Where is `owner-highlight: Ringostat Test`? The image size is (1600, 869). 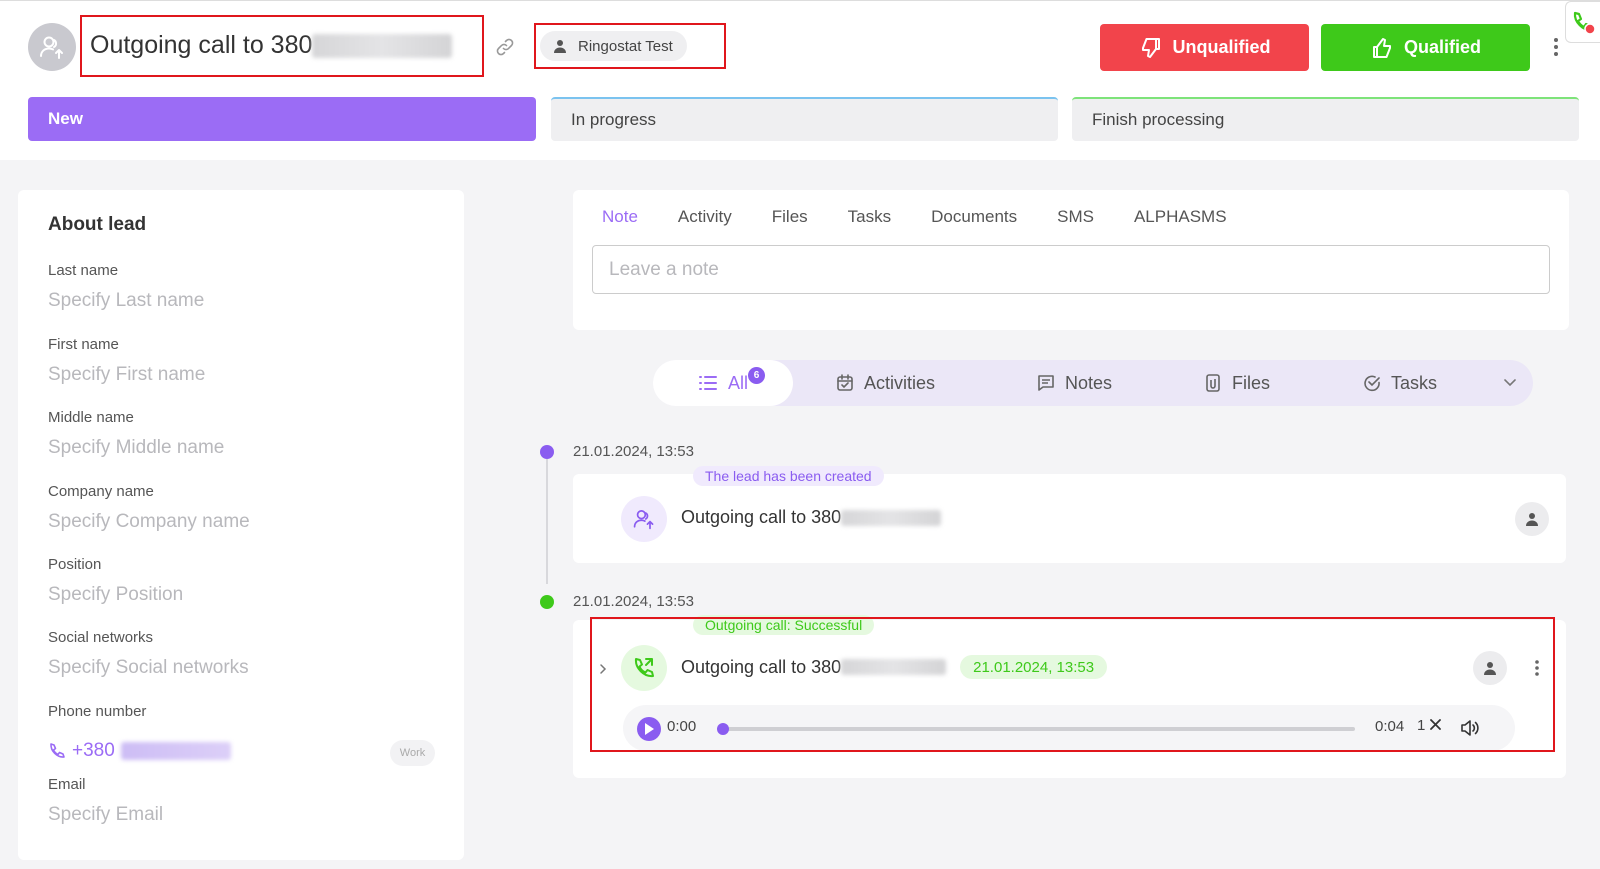 owner-highlight: Ringostat Test is located at coordinates (630, 46).